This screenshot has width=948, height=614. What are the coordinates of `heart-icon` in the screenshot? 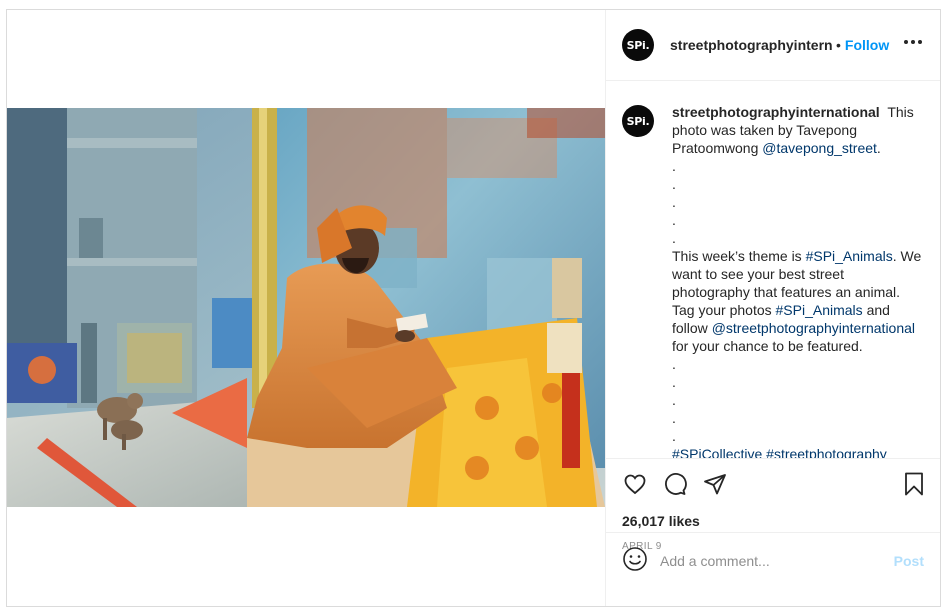 It's located at (635, 484).